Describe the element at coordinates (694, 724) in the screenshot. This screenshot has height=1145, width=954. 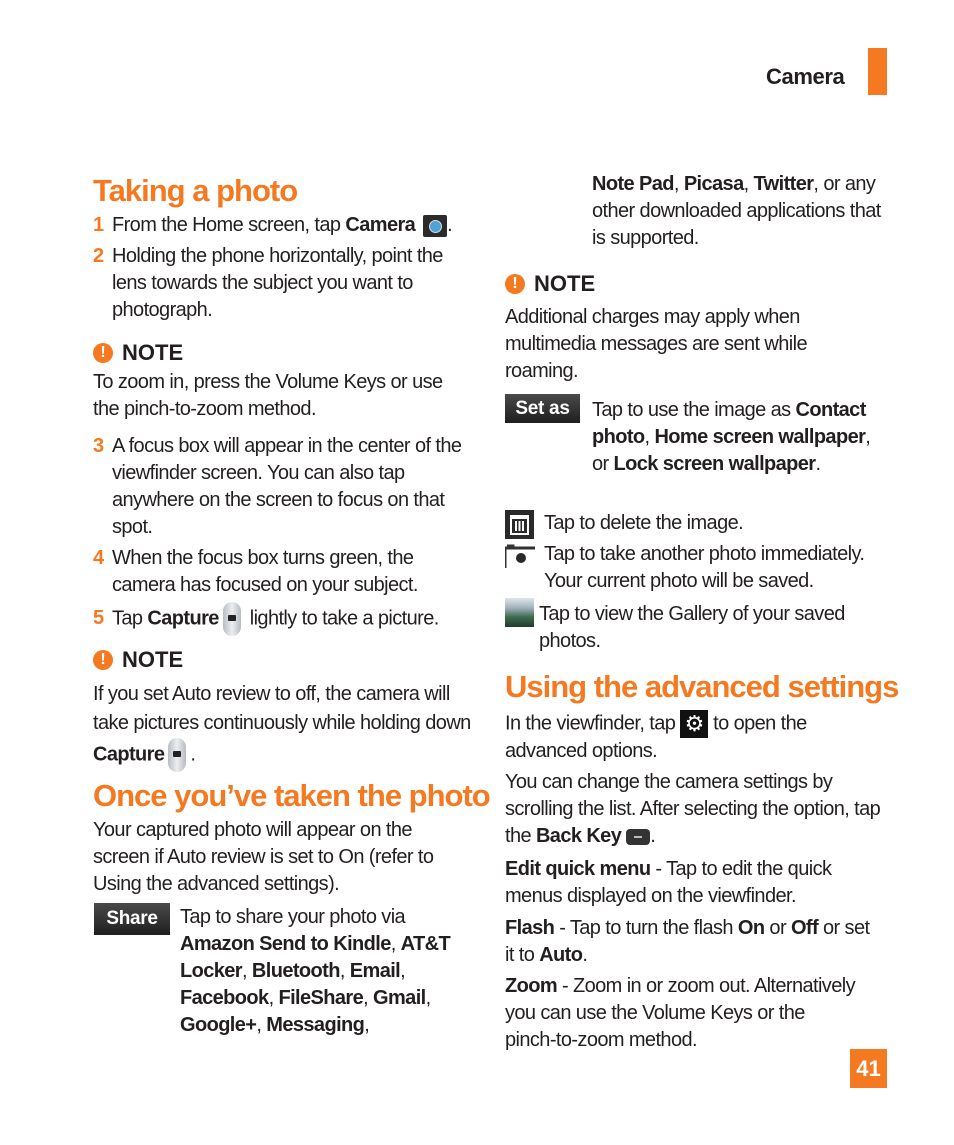
I see `settings-gear-icon: ⚙` at that location.